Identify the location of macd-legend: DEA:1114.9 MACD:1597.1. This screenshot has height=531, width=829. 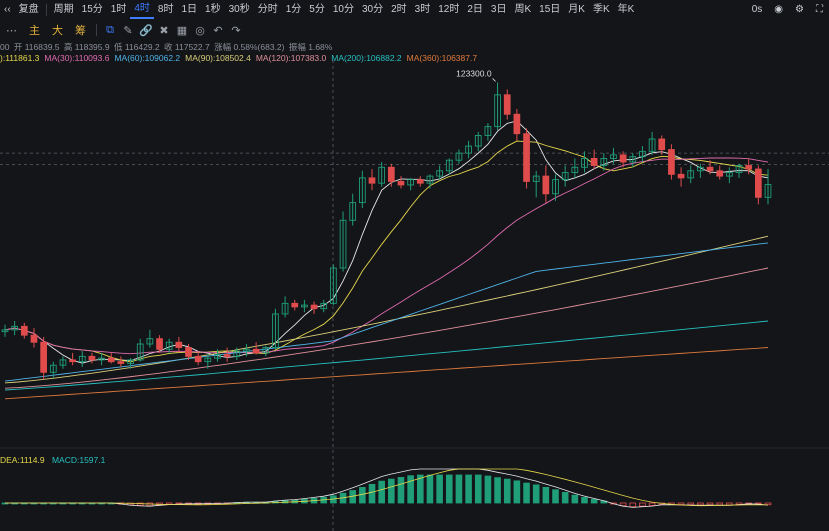
(55, 460).